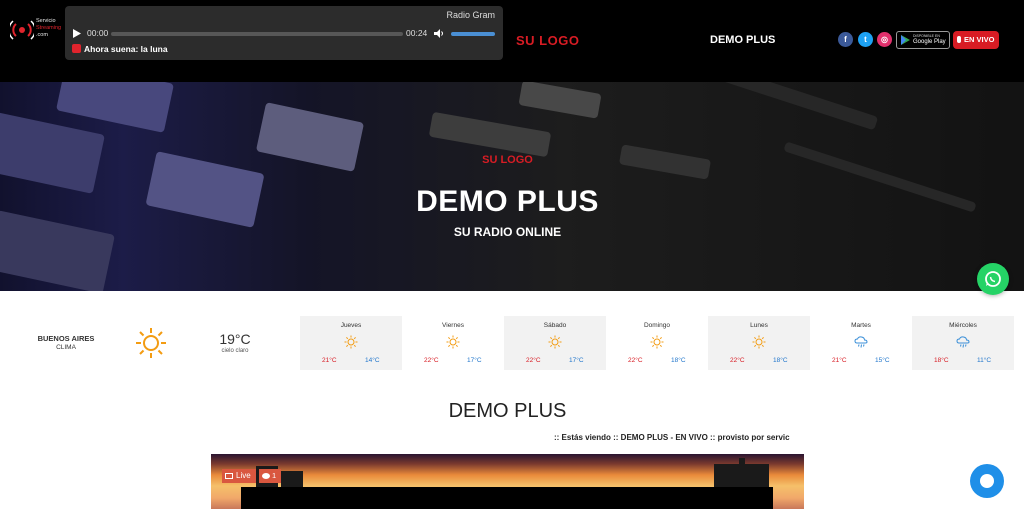  What do you see at coordinates (417, 33) in the screenshot?
I see `duration: 00:24` at bounding box center [417, 33].